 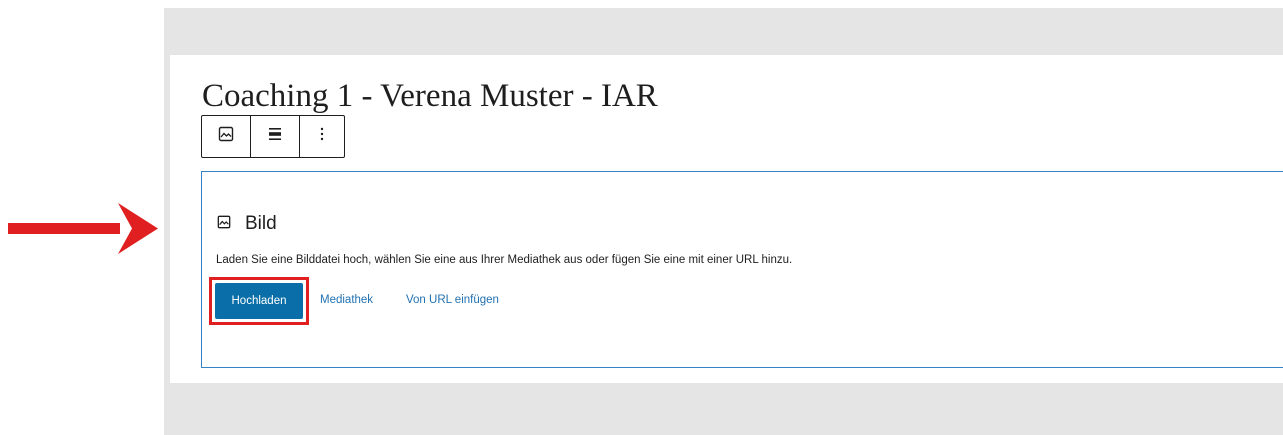 I want to click on insert-from-url-button: Von URL einfügen, so click(x=452, y=300).